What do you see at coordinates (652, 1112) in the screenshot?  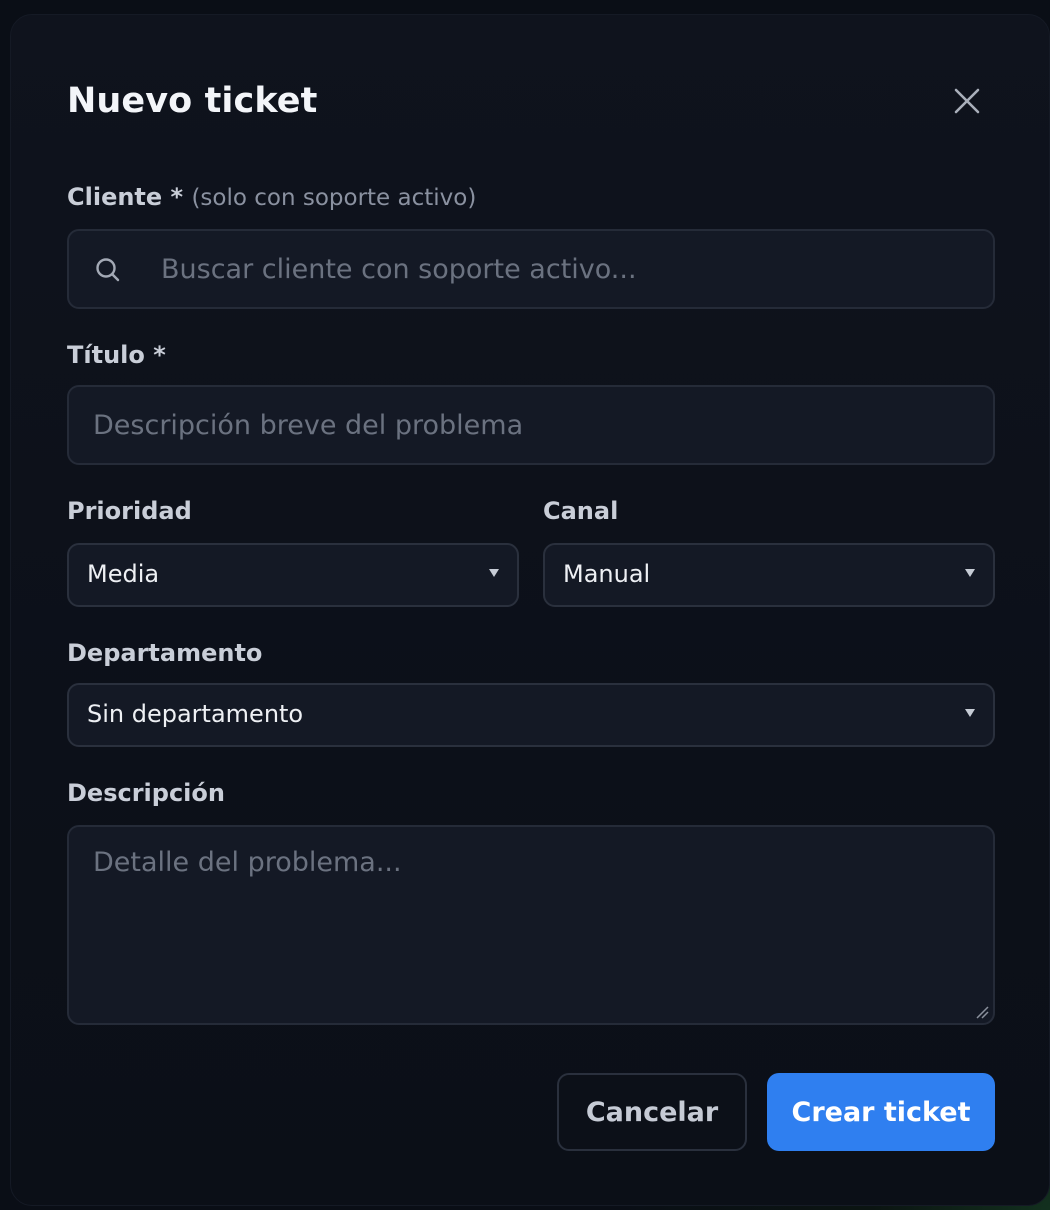 I see `cancel-button: Cancelar` at bounding box center [652, 1112].